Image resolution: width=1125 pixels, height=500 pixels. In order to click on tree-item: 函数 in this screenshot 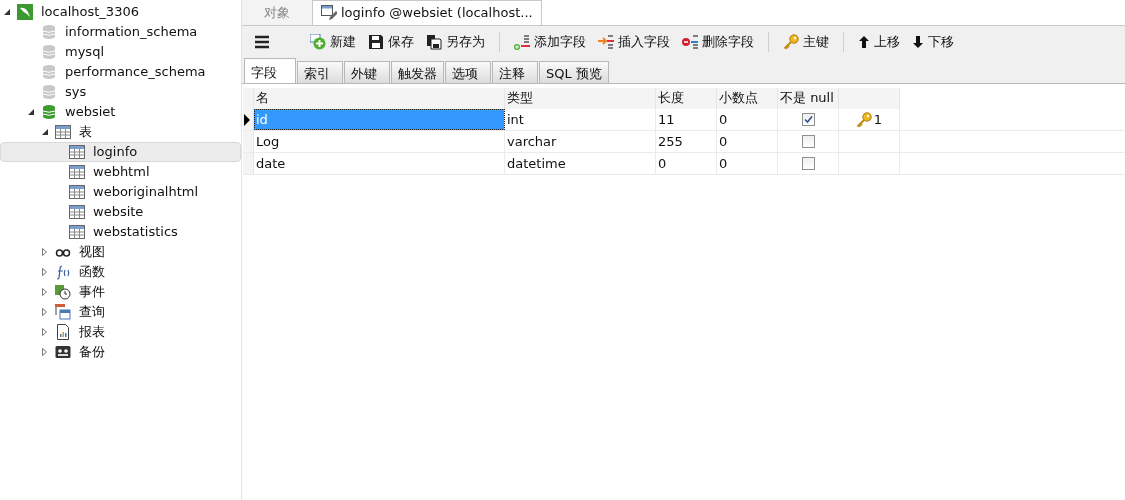, I will do `click(120, 272)`.